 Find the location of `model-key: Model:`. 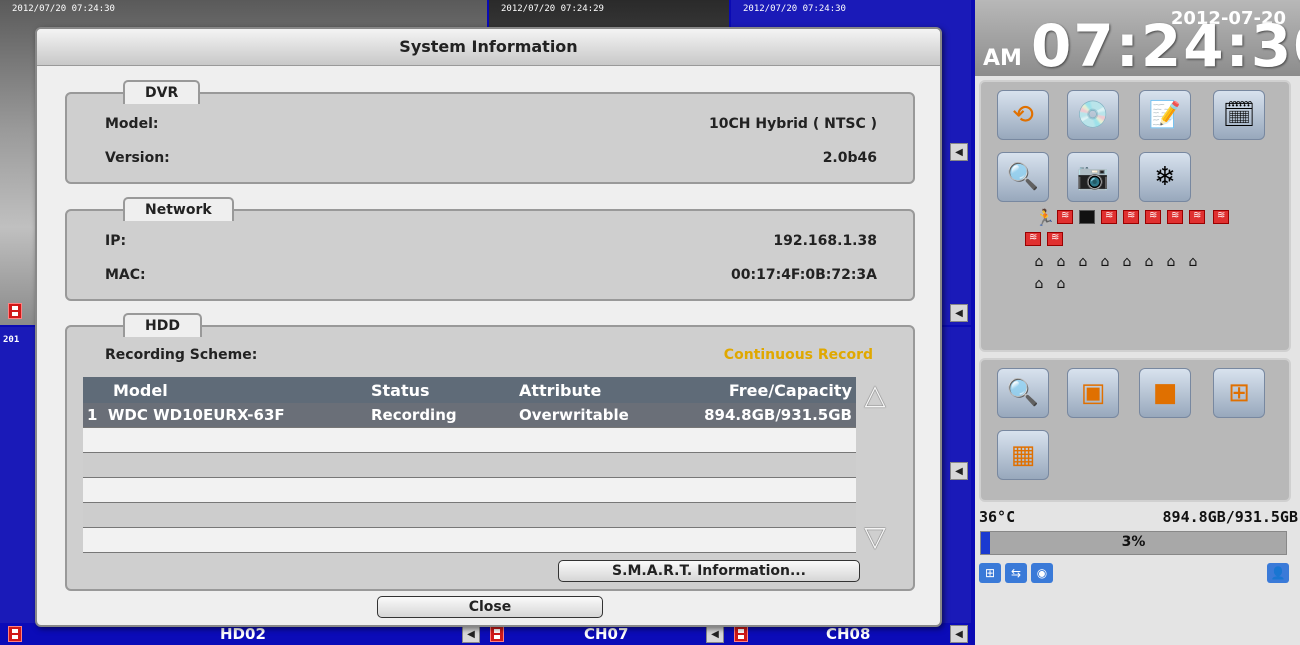

model-key: Model: is located at coordinates (132, 124).